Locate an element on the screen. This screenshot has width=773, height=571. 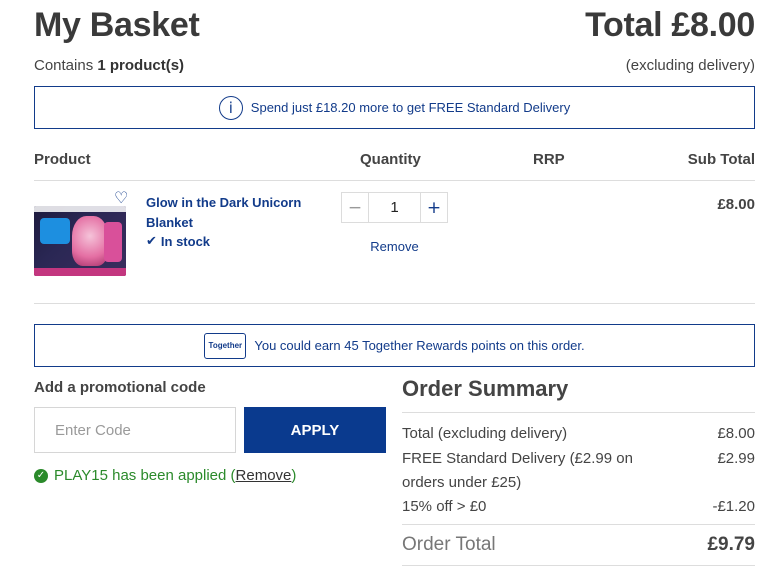
row-divider is located at coordinates (394, 303).